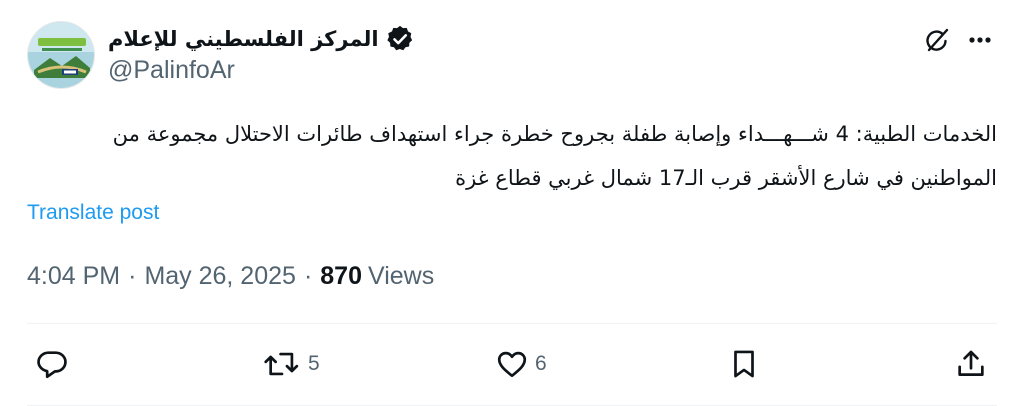 This screenshot has height=406, width=1024. What do you see at coordinates (52, 365) in the screenshot?
I see `reply-icon` at bounding box center [52, 365].